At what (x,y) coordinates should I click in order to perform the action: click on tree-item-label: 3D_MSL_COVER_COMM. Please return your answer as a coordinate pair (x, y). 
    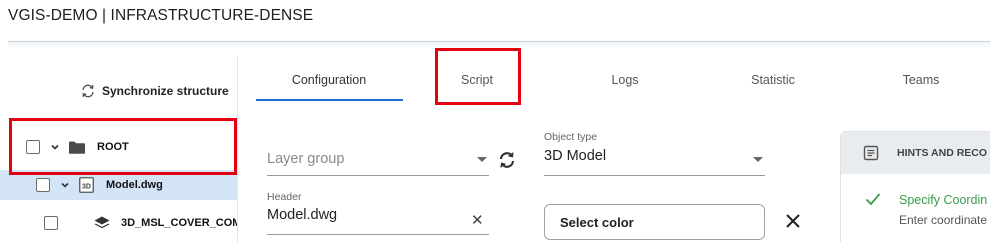
    Looking at the image, I should click on (179, 223).